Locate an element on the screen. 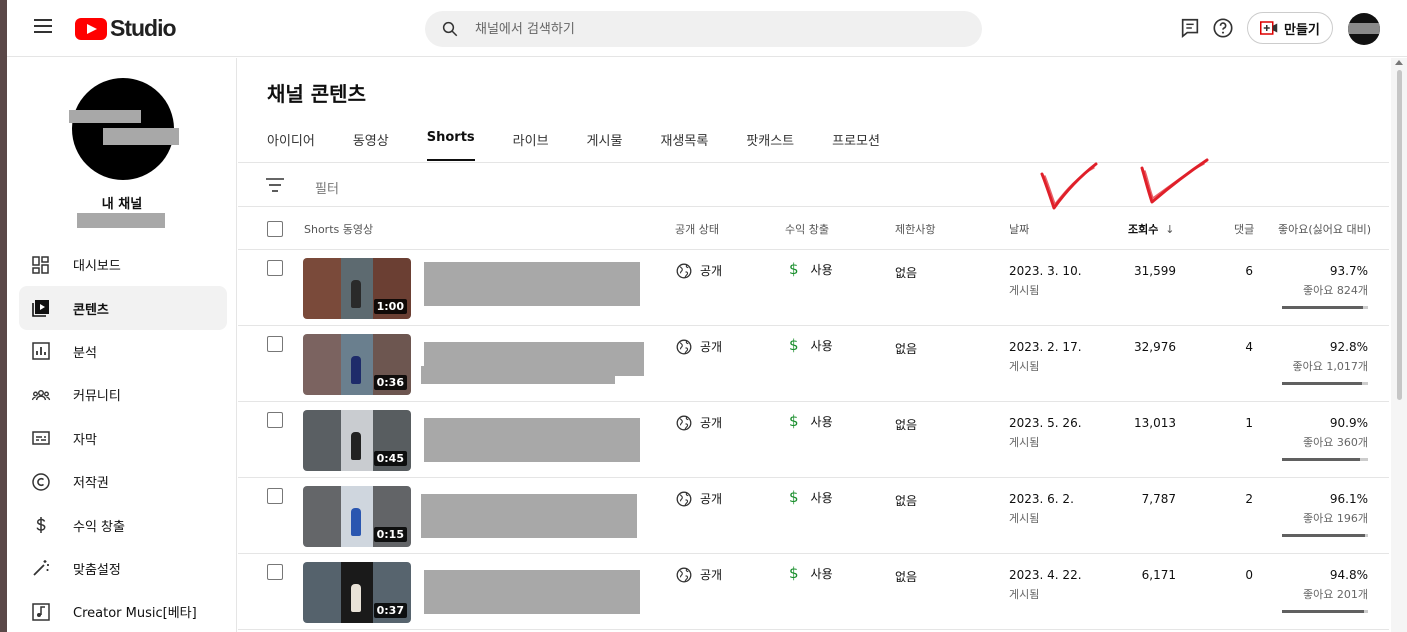 The height and width of the screenshot is (632, 1407). views-value: 31,599 is located at coordinates (1155, 271).